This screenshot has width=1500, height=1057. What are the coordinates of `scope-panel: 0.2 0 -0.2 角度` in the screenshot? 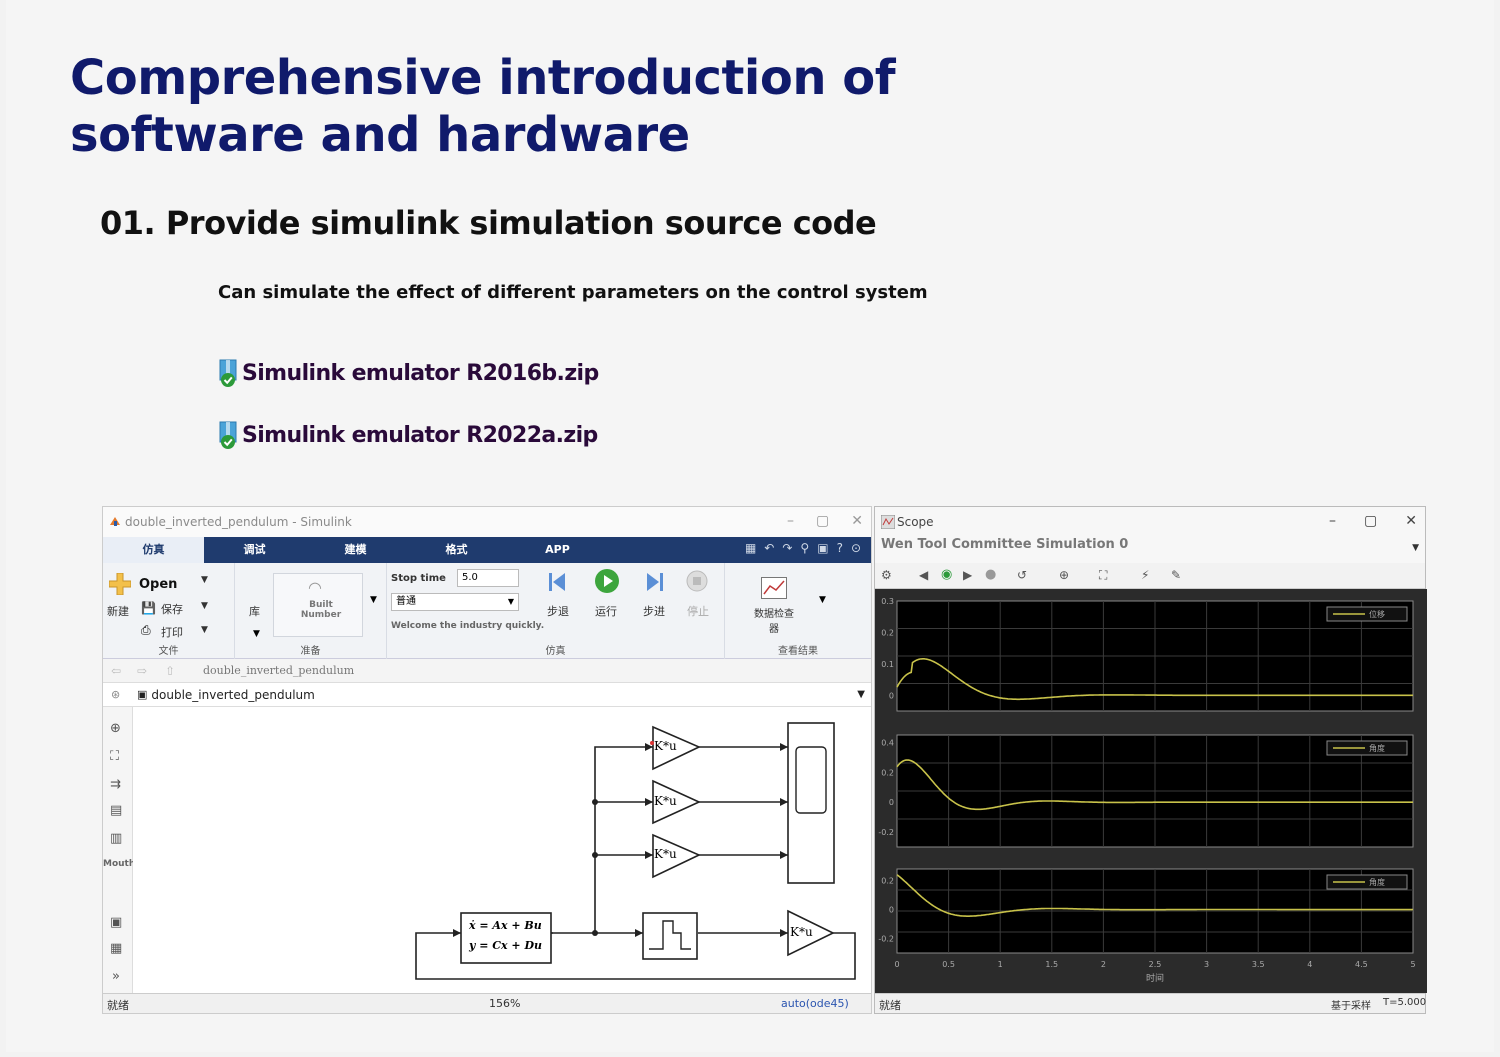 It's located at (1146, 911).